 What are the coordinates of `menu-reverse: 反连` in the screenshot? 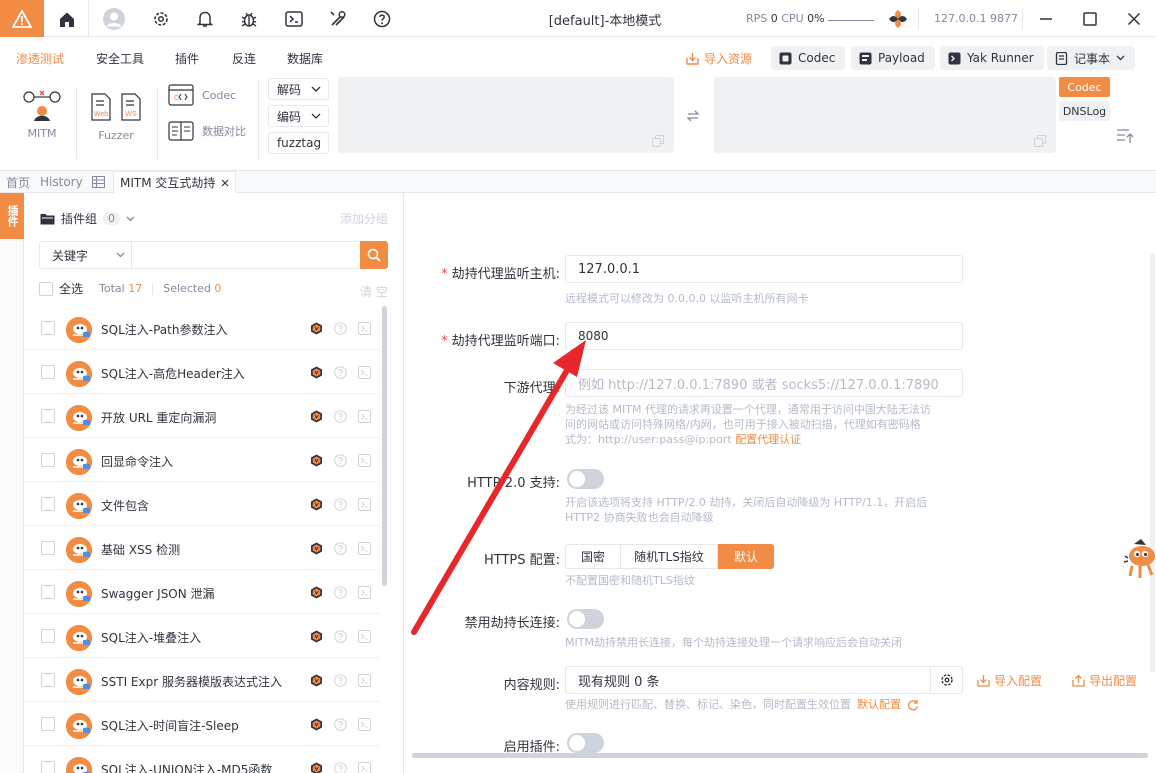 It's located at (244, 58).